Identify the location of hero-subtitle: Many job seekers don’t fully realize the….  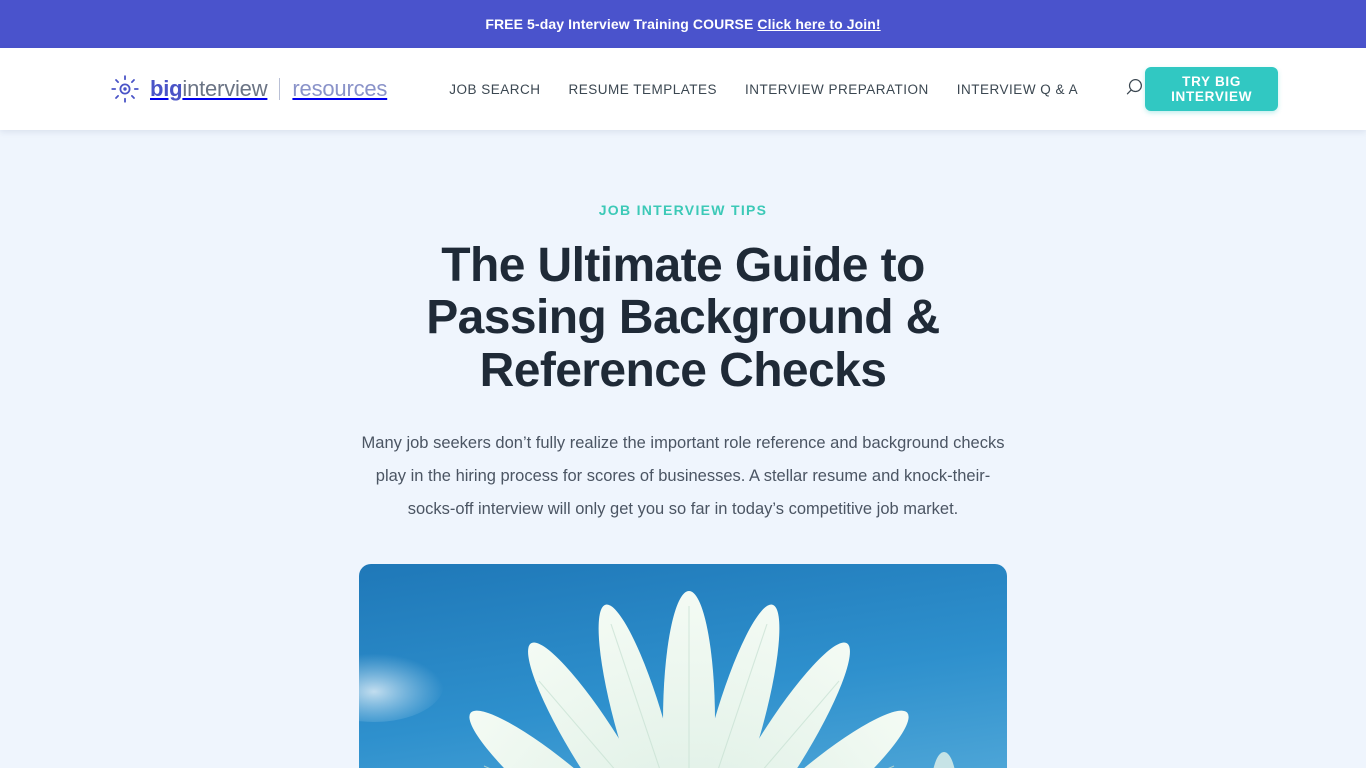
(683, 475).